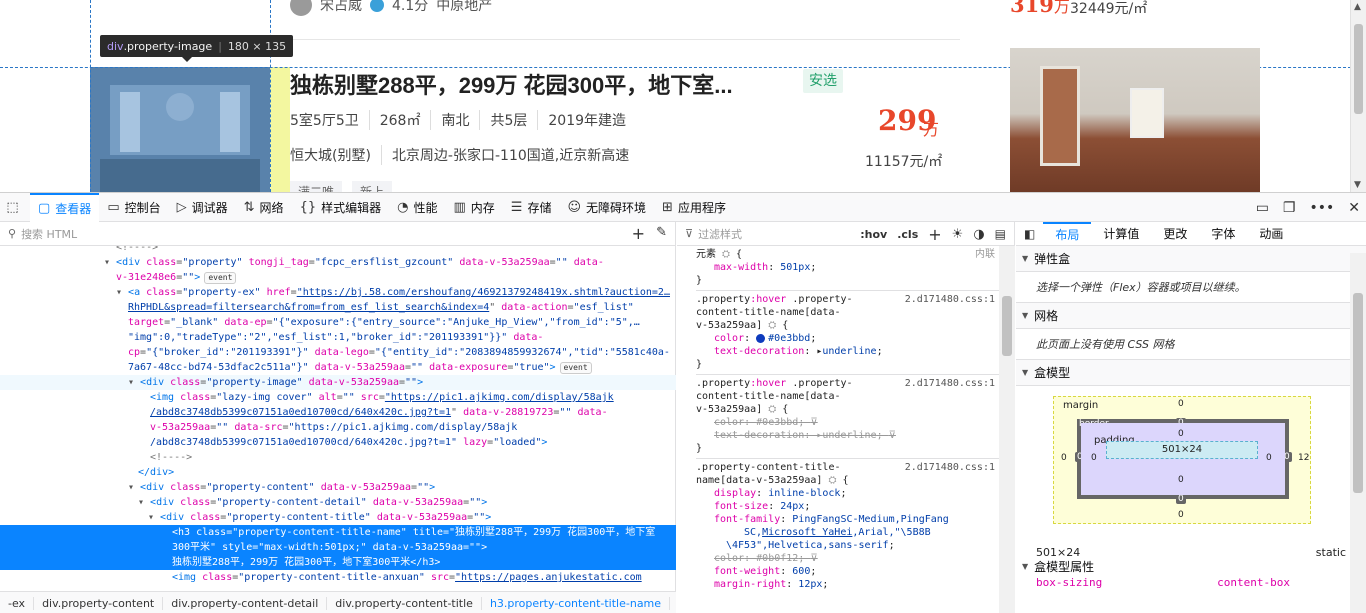 The image size is (1366, 613). I want to click on scroll-thumb, so click(1358, 69).